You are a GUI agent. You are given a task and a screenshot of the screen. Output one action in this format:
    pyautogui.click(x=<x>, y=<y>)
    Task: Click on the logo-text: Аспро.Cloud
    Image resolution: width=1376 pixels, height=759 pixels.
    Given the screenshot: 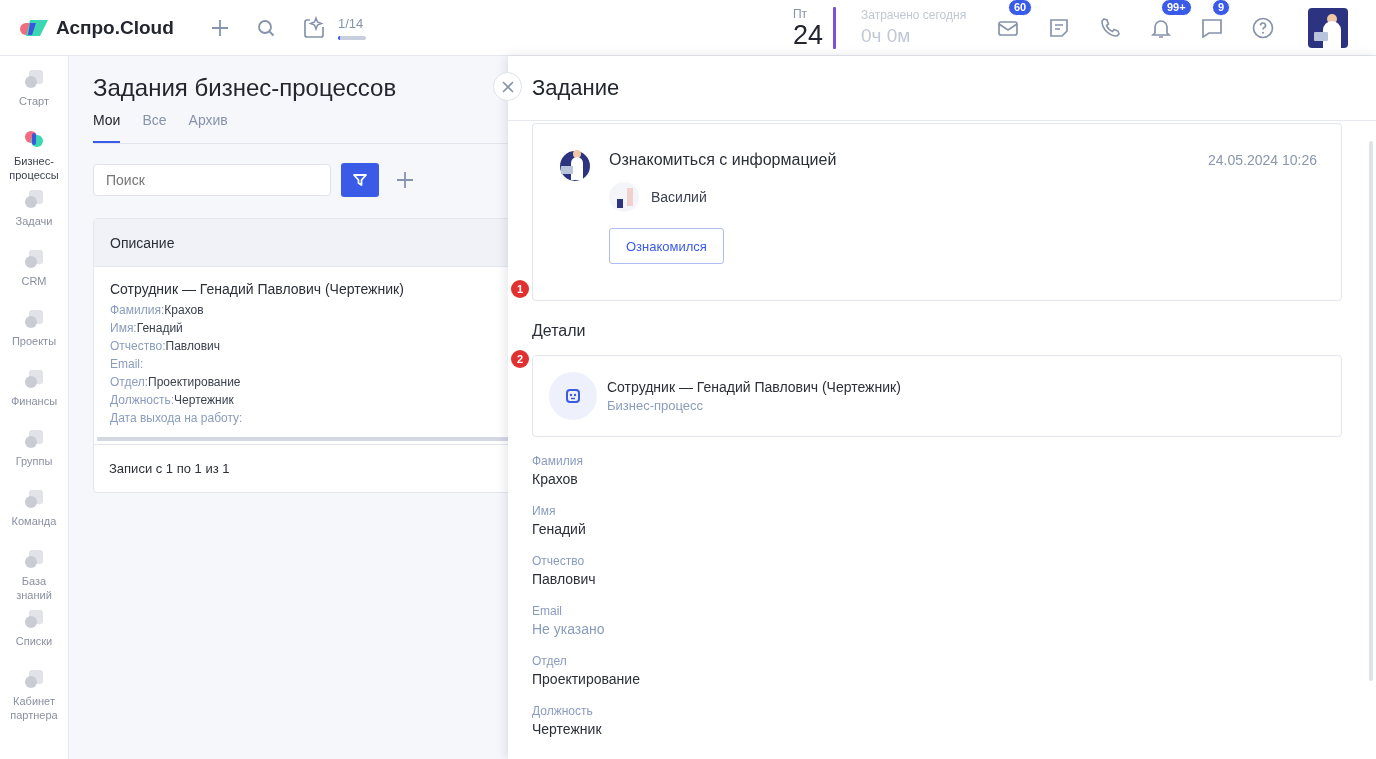 What is the action you would take?
    pyautogui.click(x=115, y=27)
    